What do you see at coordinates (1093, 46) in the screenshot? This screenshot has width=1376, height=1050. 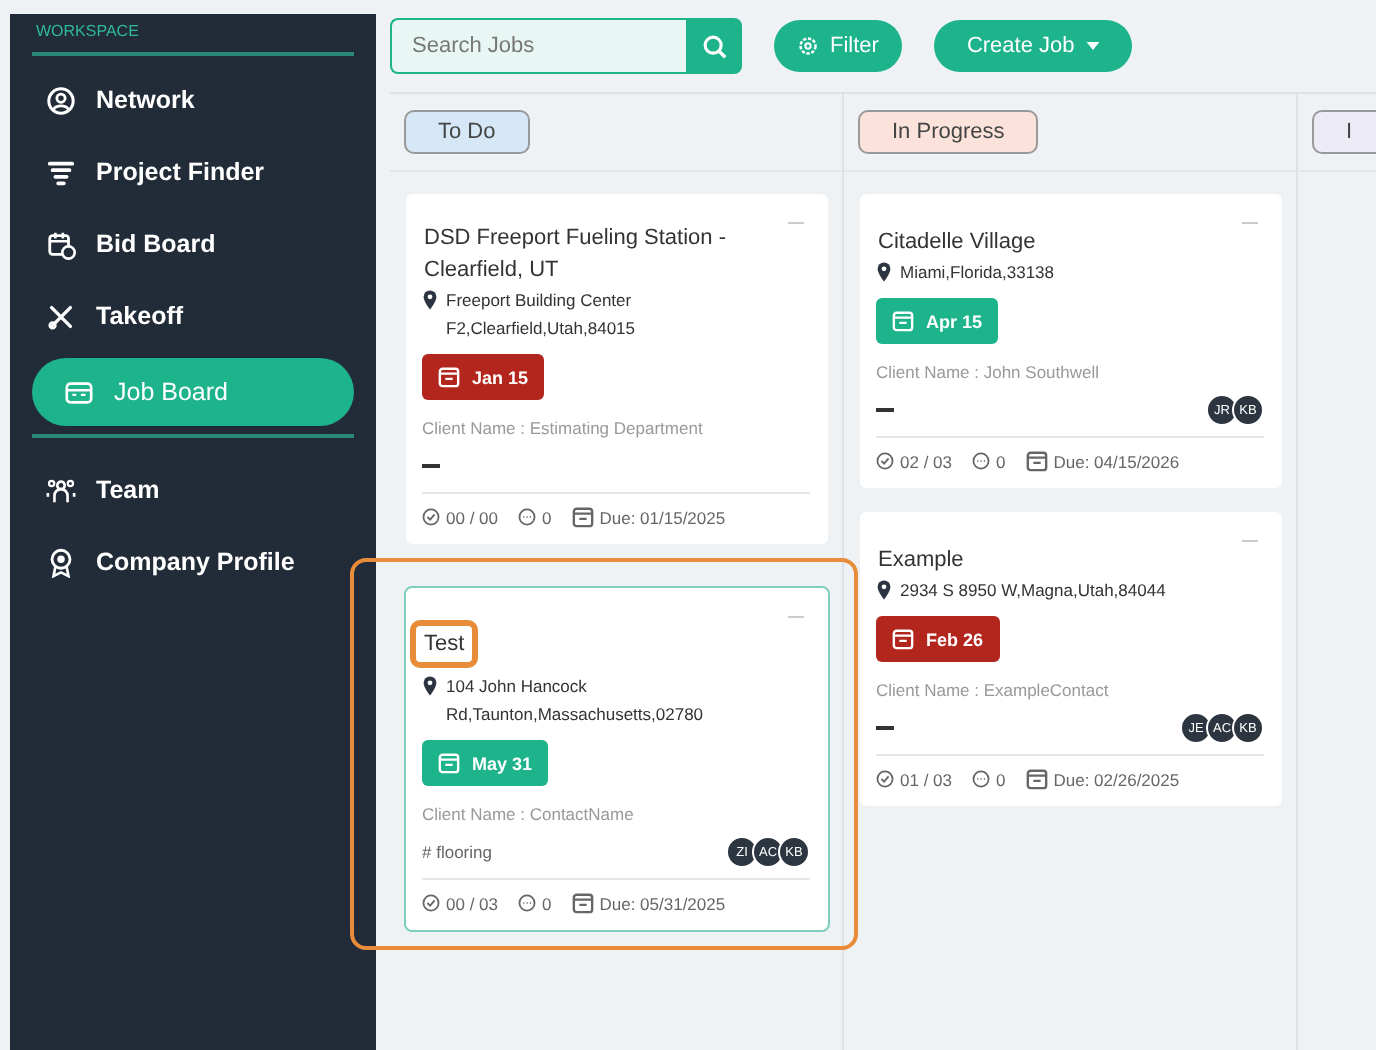 I see `caret-icon` at bounding box center [1093, 46].